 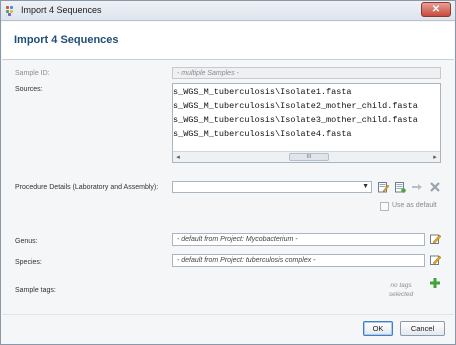 I want to click on sample-id-field: - multiple Samples -, so click(x=306, y=73).